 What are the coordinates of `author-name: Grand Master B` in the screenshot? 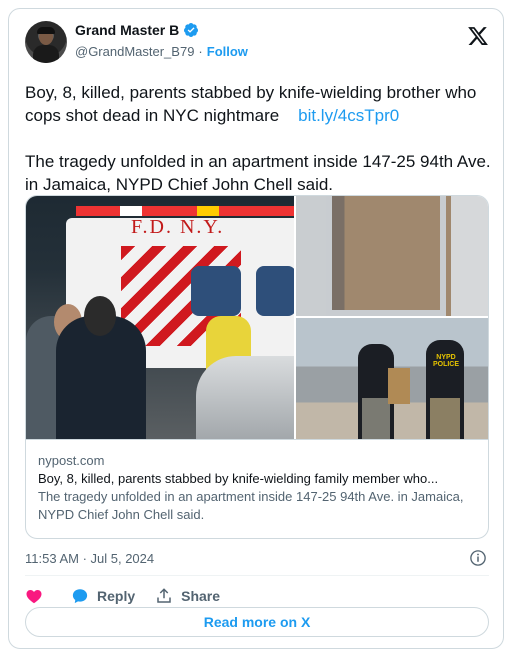 It's located at (127, 30).